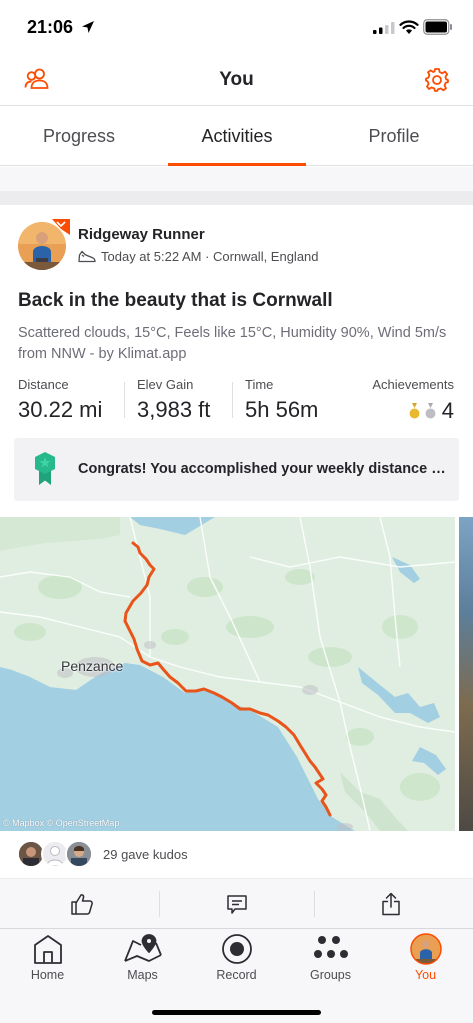 The image size is (473, 1023). Describe the element at coordinates (79, 136) in the screenshot. I see `tab-progress: Progress` at that location.